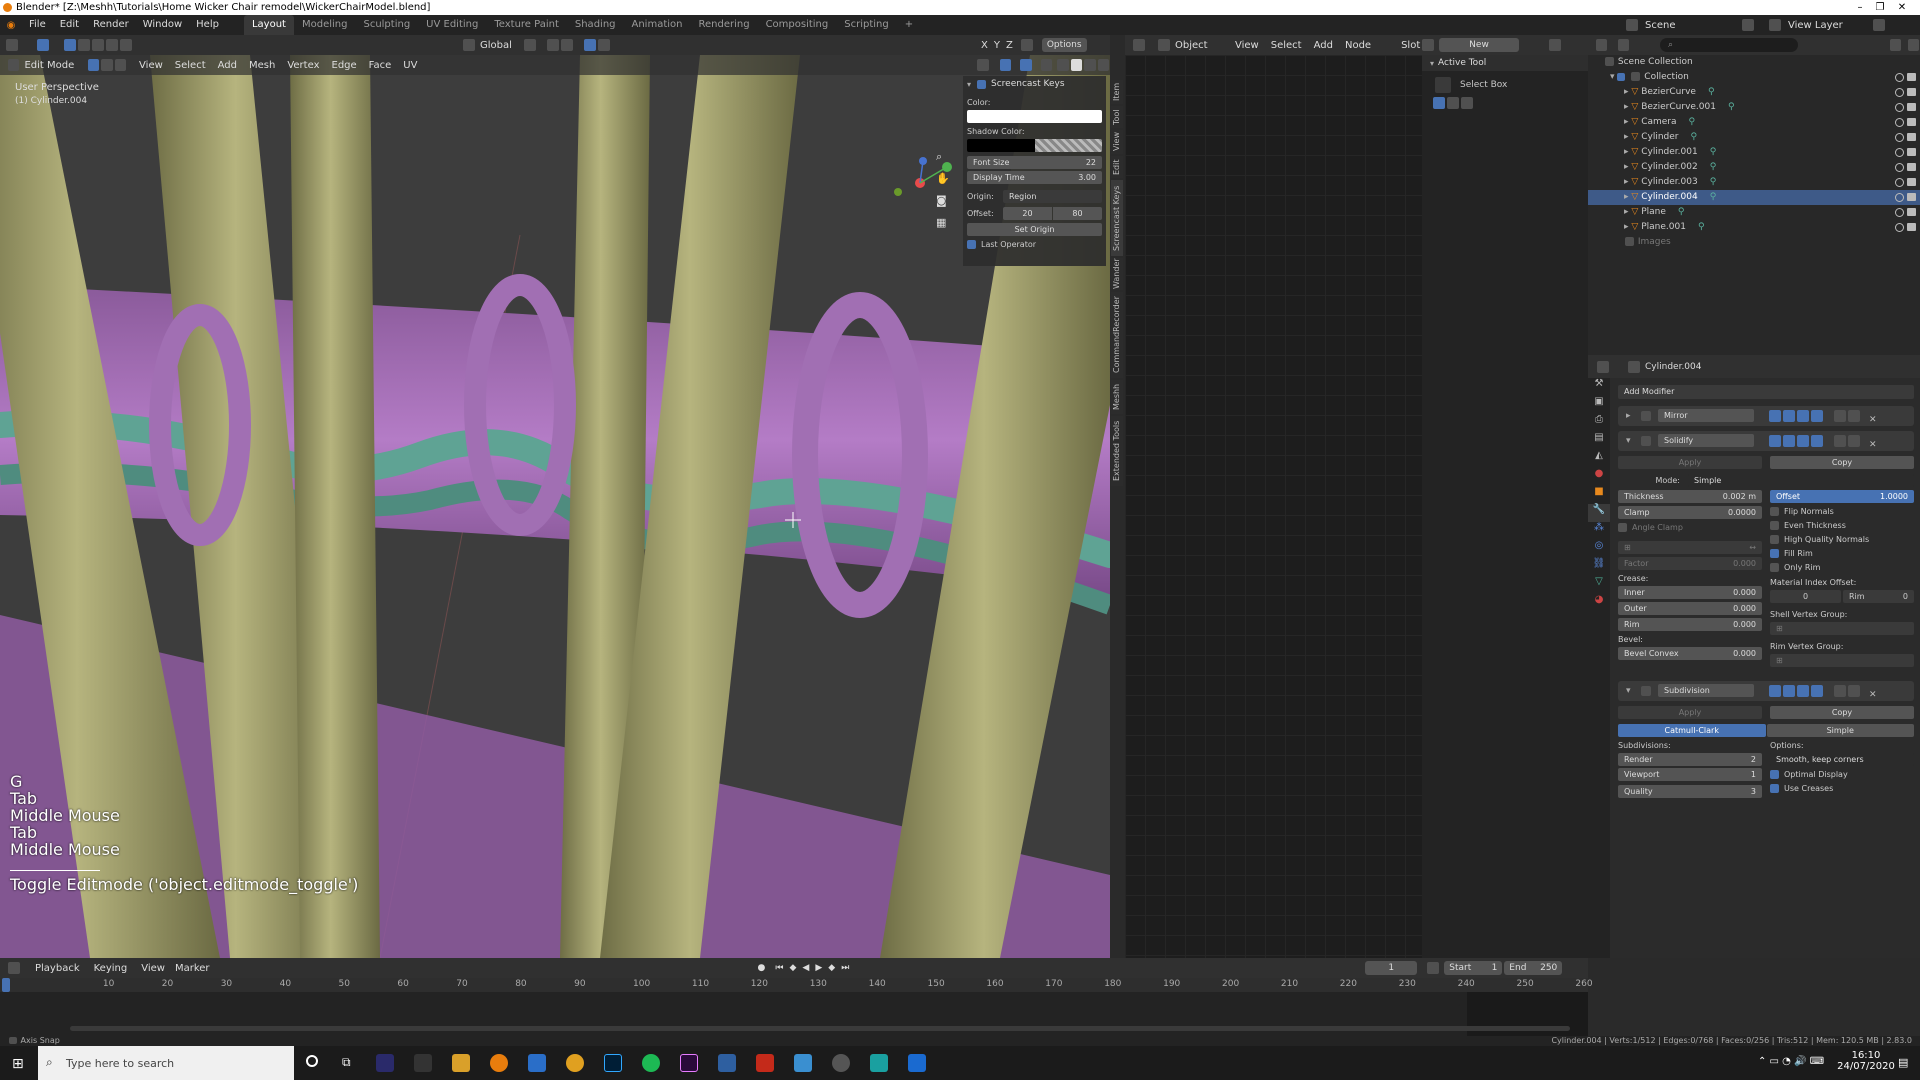 This screenshot has height=1080, width=1920. What do you see at coordinates (1063, 65) in the screenshot?
I see `shading-wireframe-icon` at bounding box center [1063, 65].